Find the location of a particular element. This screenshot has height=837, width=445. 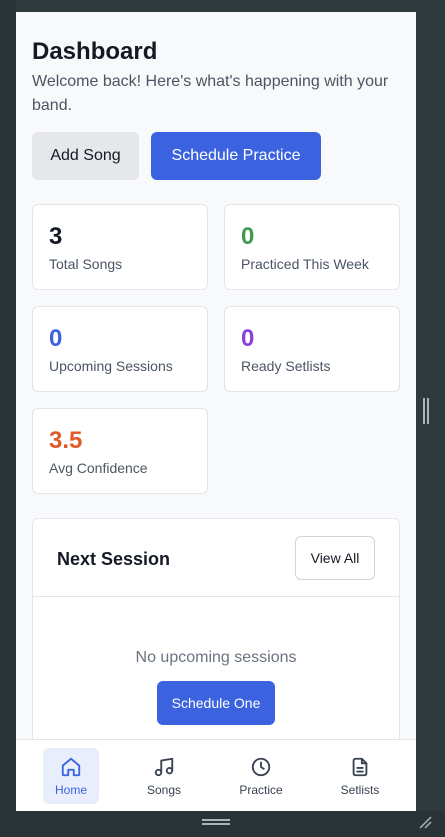

stat-card-avg-confidence: 3.5 Avg Confidence is located at coordinates (120, 451).